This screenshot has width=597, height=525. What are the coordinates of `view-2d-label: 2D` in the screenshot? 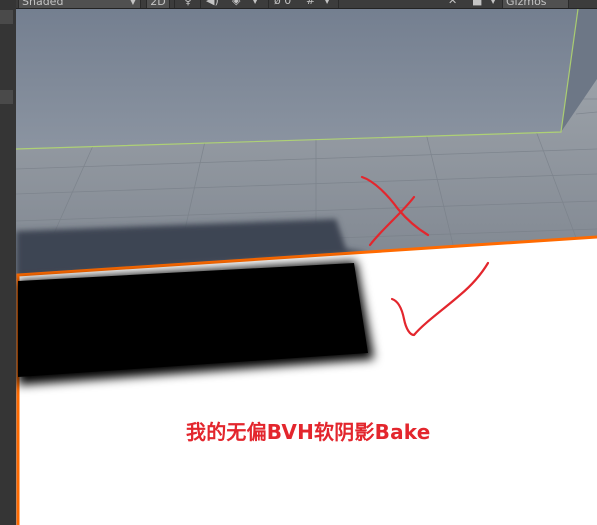 It's located at (158, 4).